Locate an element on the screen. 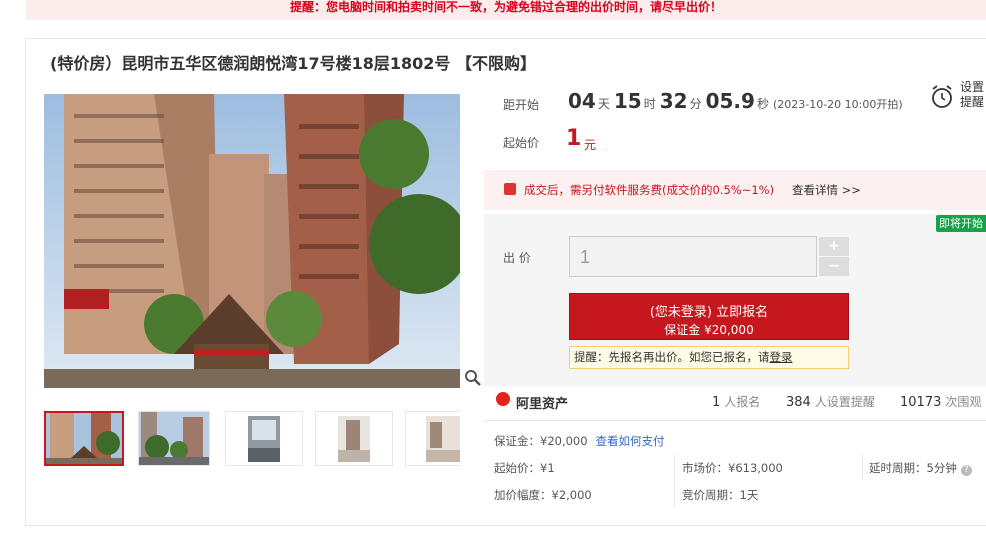 The width and height of the screenshot is (986, 549). signup-count: 1 人报名 is located at coordinates (736, 401).